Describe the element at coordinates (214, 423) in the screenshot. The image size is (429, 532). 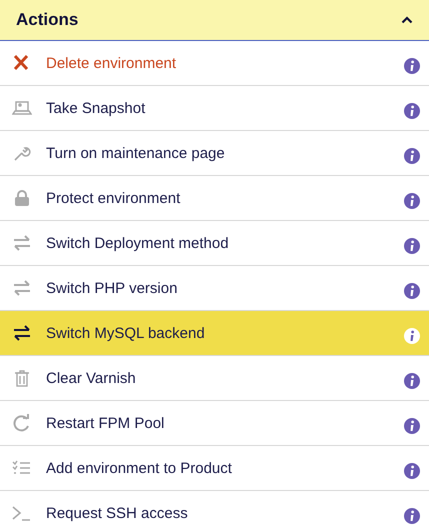
I see `action-item: Restart FPM Pool` at that location.